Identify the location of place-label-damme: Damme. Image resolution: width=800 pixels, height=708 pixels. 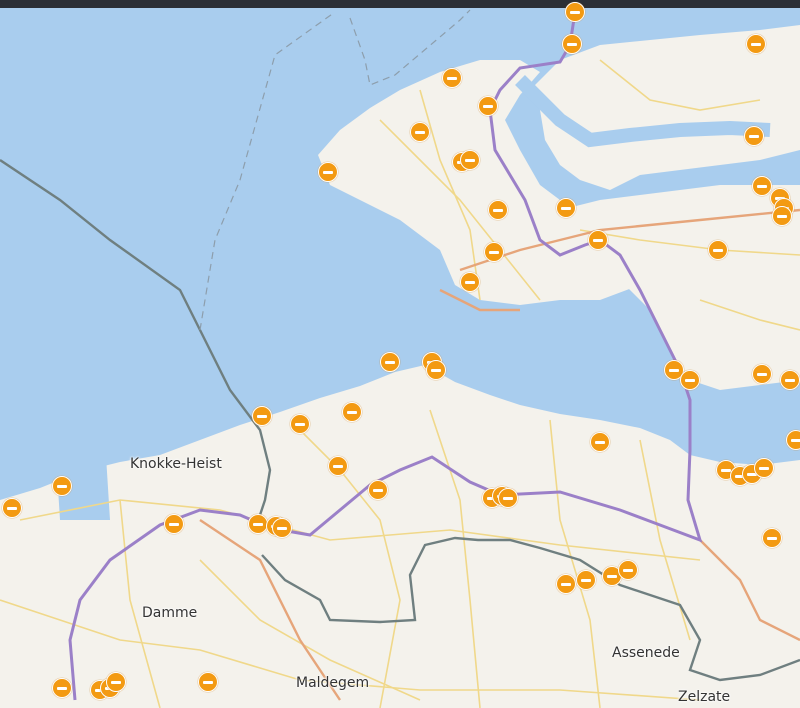
(170, 613).